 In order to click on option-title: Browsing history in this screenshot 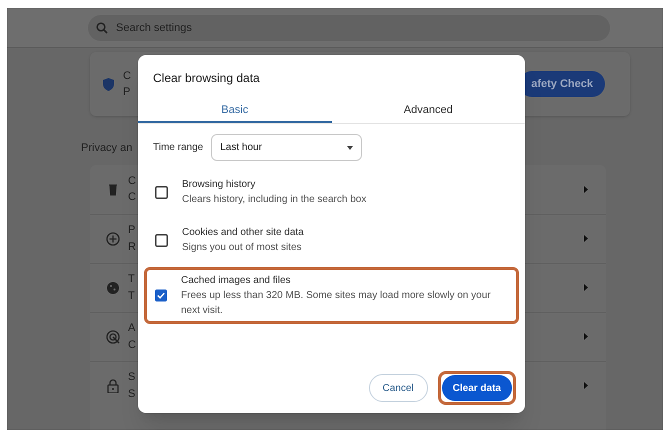, I will do `click(219, 185)`.